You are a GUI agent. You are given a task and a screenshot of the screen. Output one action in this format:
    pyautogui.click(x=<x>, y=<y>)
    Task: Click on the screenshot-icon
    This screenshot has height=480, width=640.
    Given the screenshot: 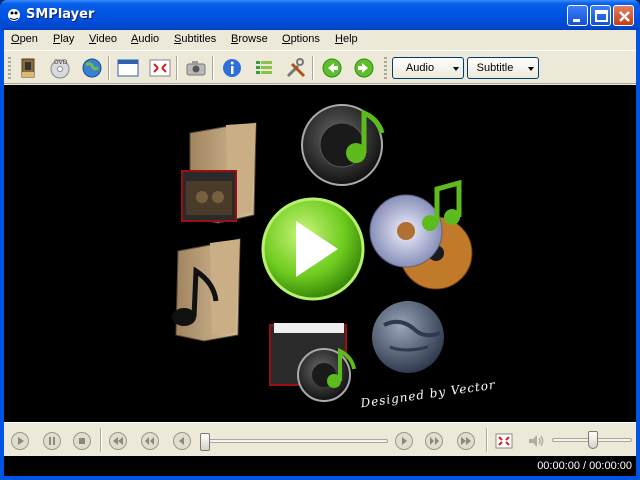 What is the action you would take?
    pyautogui.click(x=196, y=68)
    